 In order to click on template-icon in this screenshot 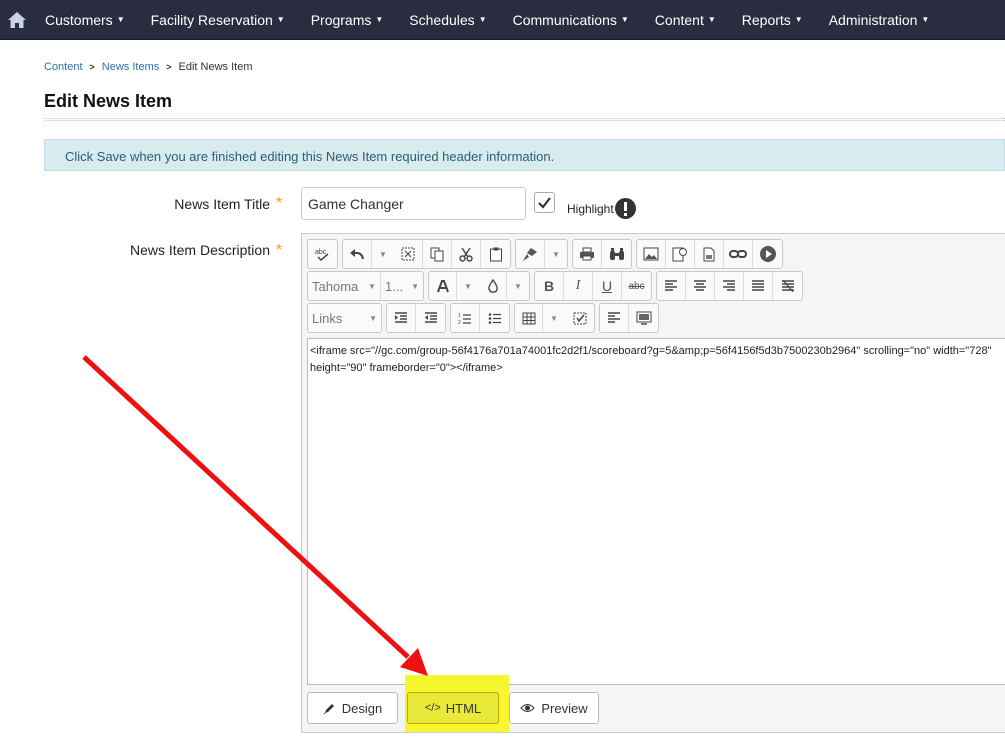, I will do `click(579, 318)`.